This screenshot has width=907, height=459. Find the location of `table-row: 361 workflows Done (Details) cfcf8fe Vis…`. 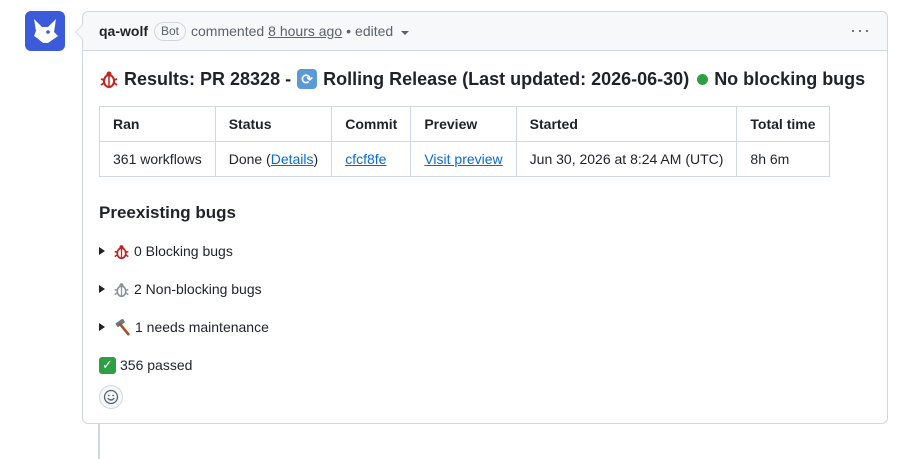

table-row: 361 workflows Done (Details) cfcf8fe Vis… is located at coordinates (464, 159).